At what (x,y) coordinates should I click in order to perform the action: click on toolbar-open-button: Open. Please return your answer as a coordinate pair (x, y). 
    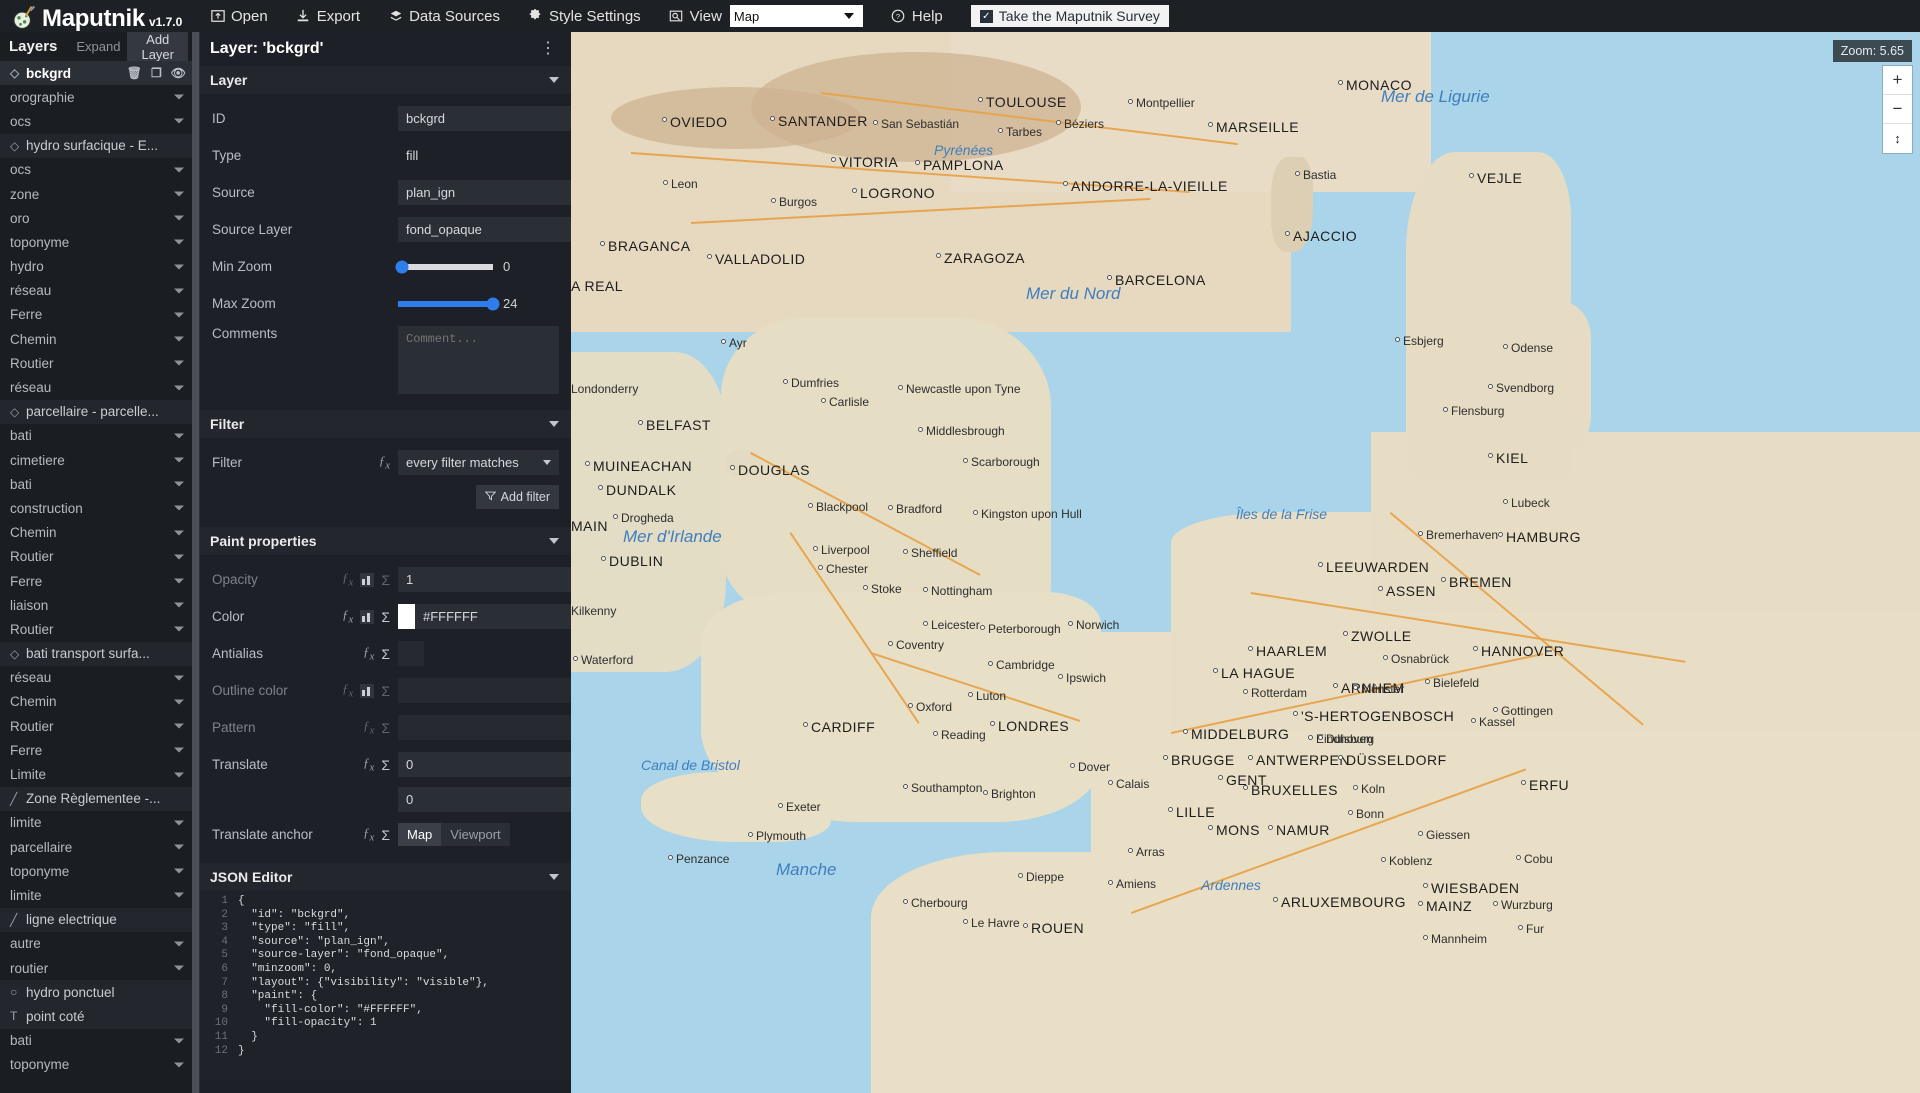
    Looking at the image, I should click on (239, 16).